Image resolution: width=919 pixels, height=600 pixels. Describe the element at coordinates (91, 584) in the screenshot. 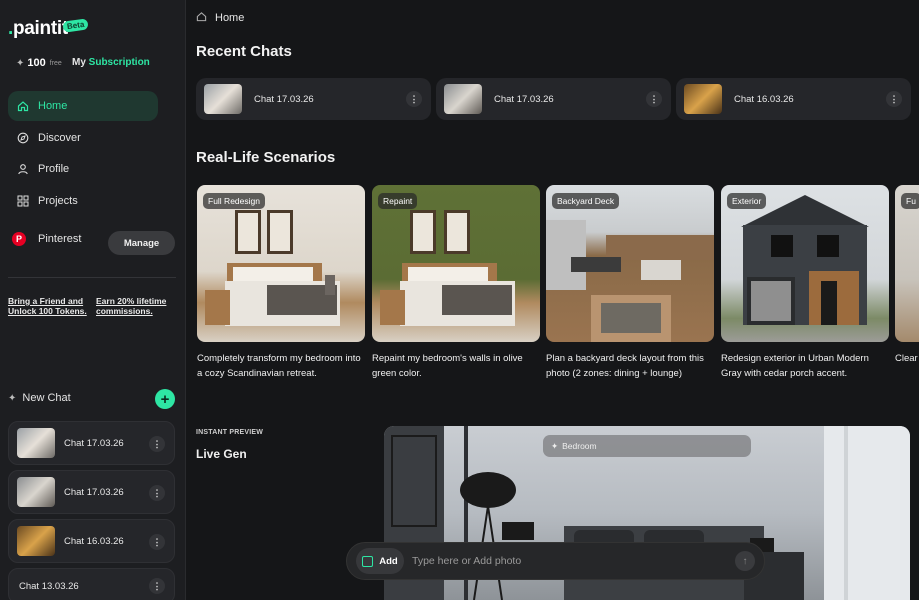

I see `sidebar-chat-item: Chat 13.03.26 ⋮` at that location.